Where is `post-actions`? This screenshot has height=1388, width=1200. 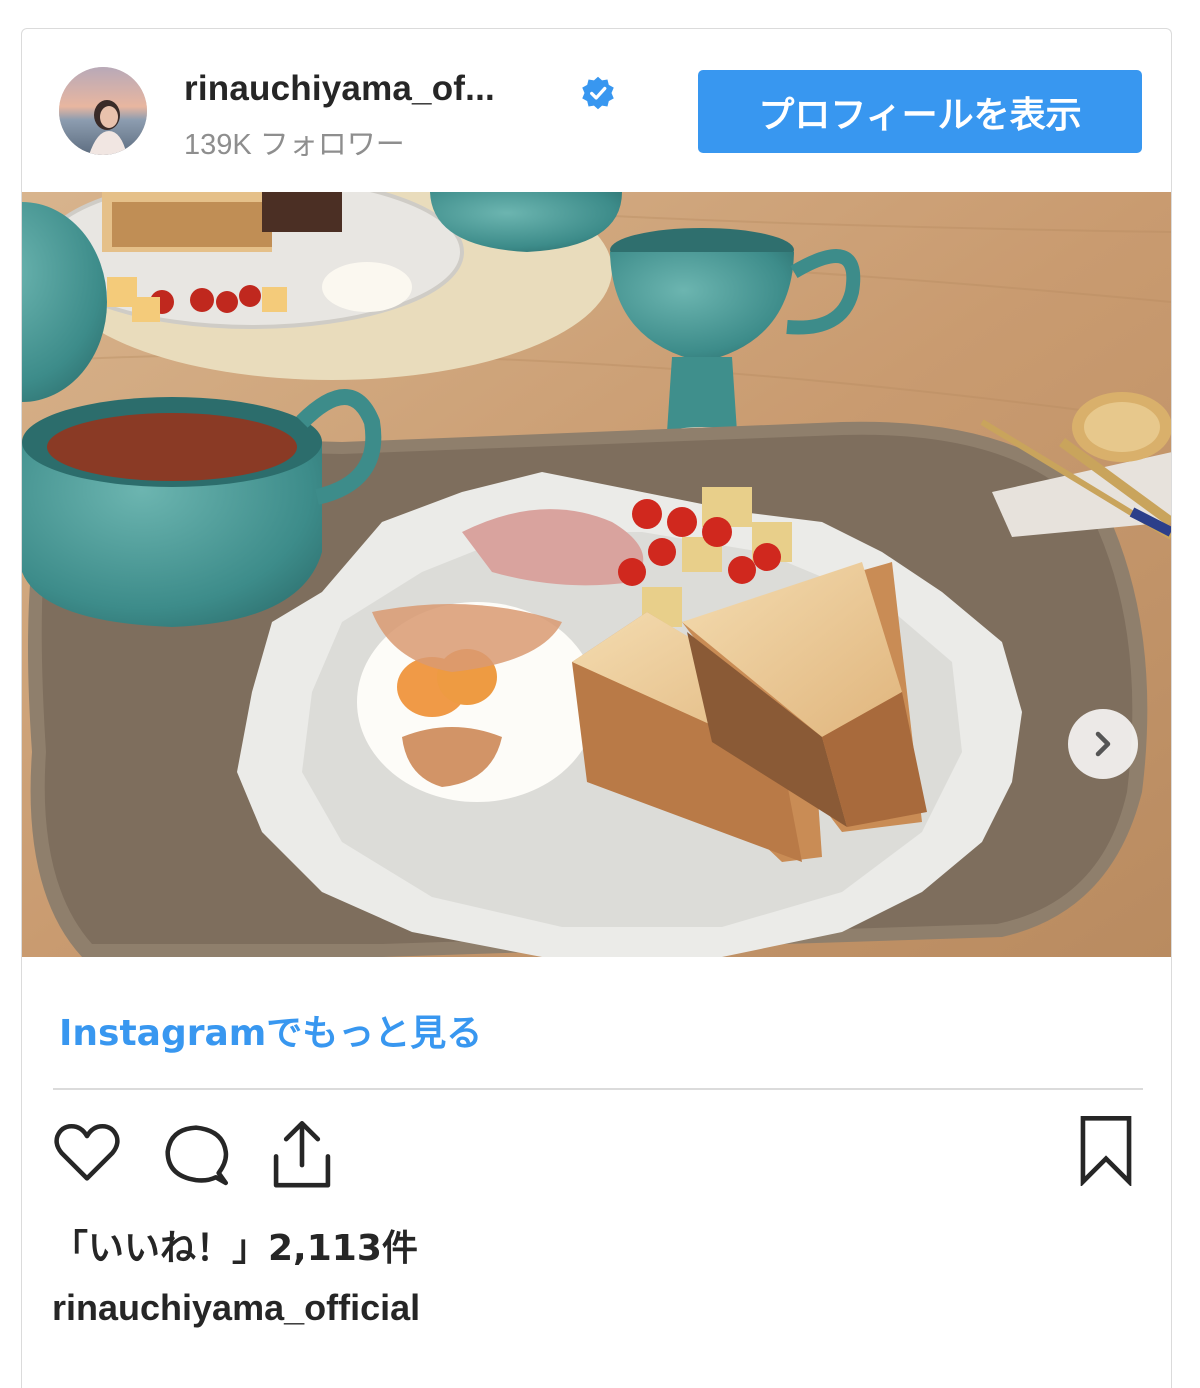
post-actions is located at coordinates (596, 1157).